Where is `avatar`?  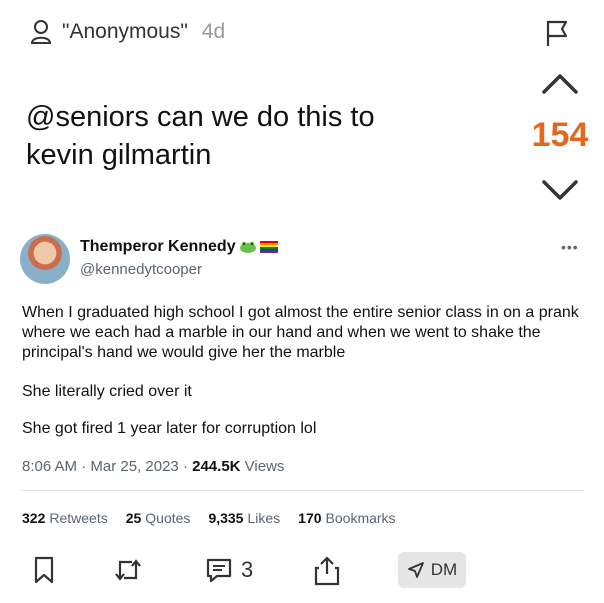 avatar is located at coordinates (45, 259).